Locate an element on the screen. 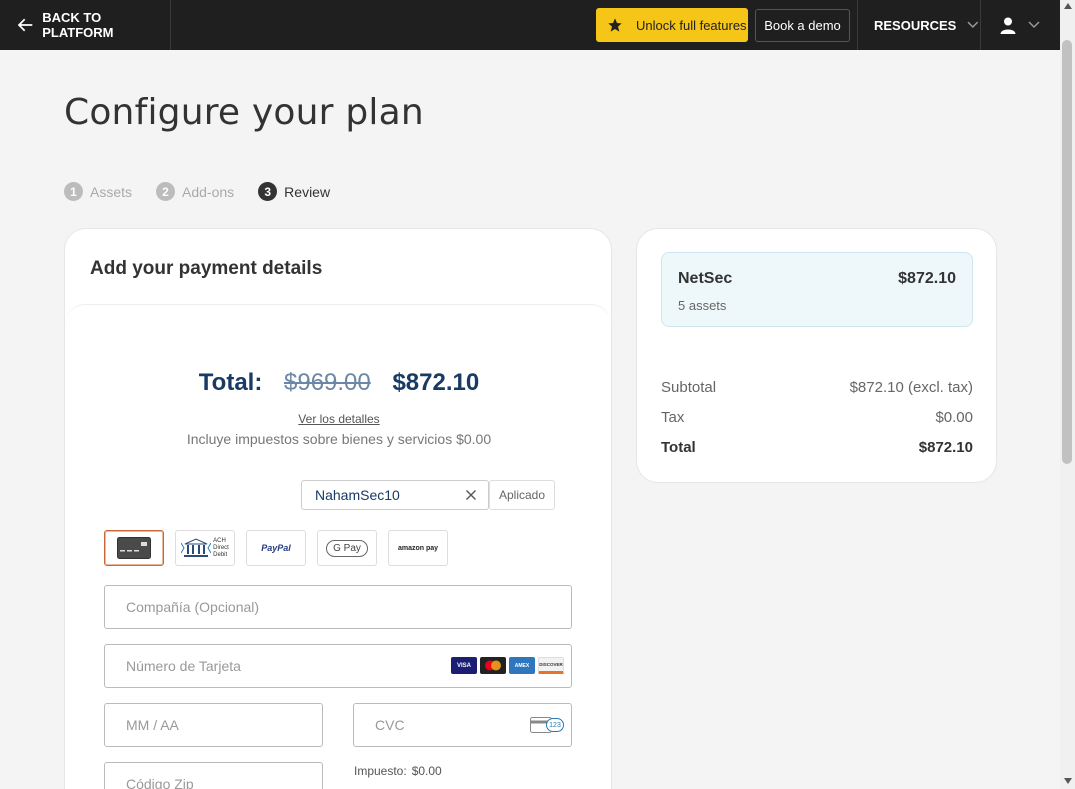 Image resolution: width=1075 pixels, height=789 pixels. step-review: 3 Review is located at coordinates (294, 191).